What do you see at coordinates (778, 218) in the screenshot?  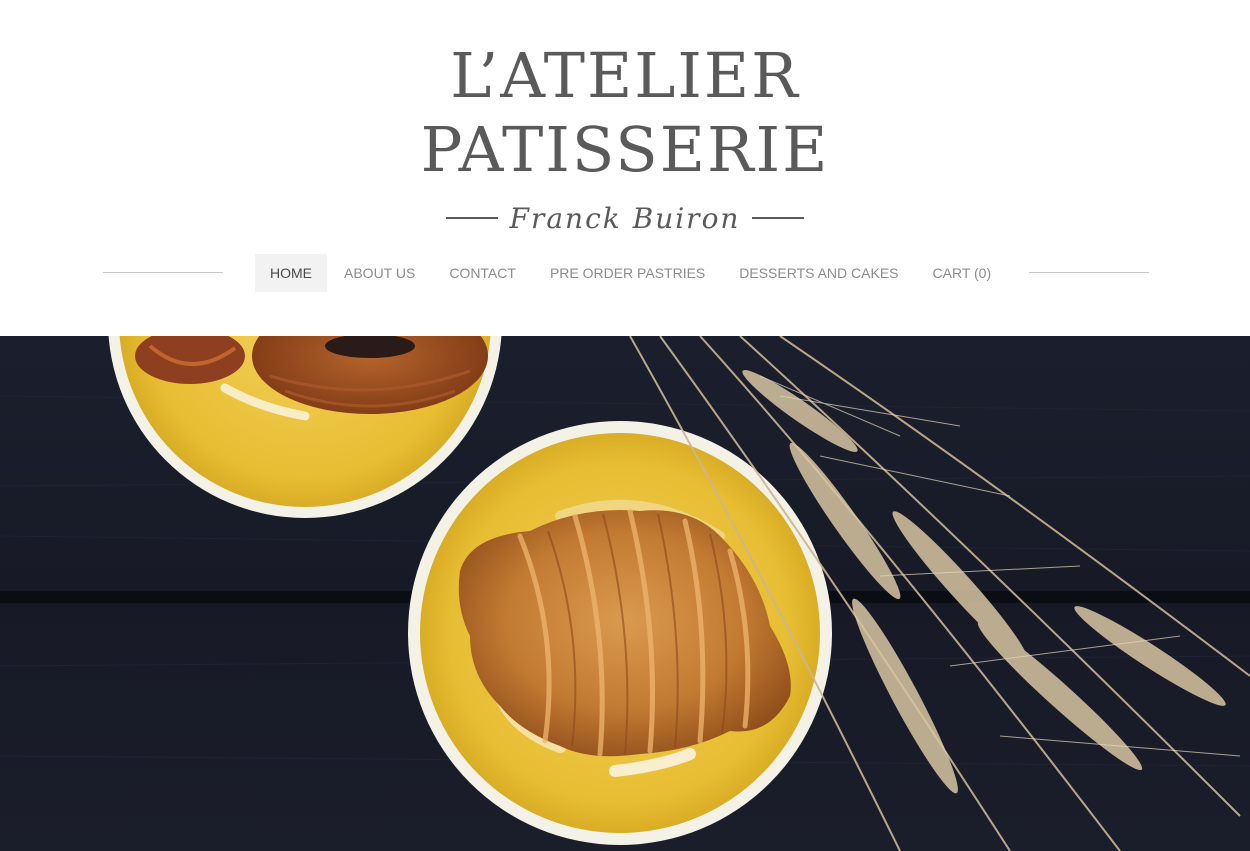 I see `subtitle-rule-right` at bounding box center [778, 218].